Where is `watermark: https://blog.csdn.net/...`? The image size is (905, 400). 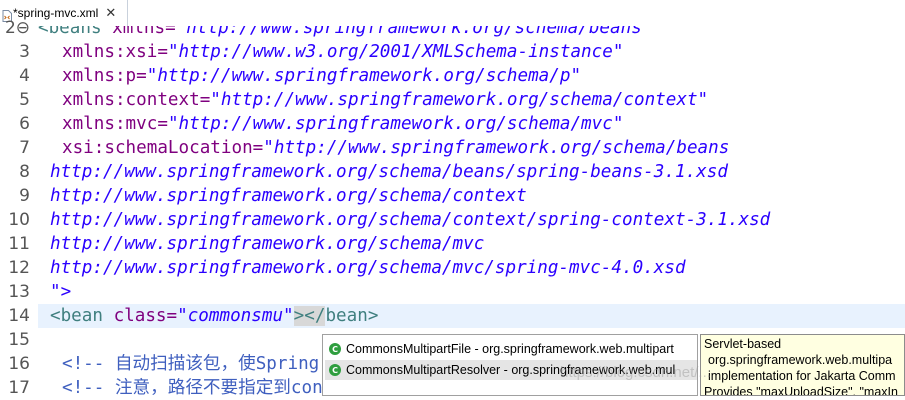 watermark: https://blog.csdn.net/... is located at coordinates (635, 372).